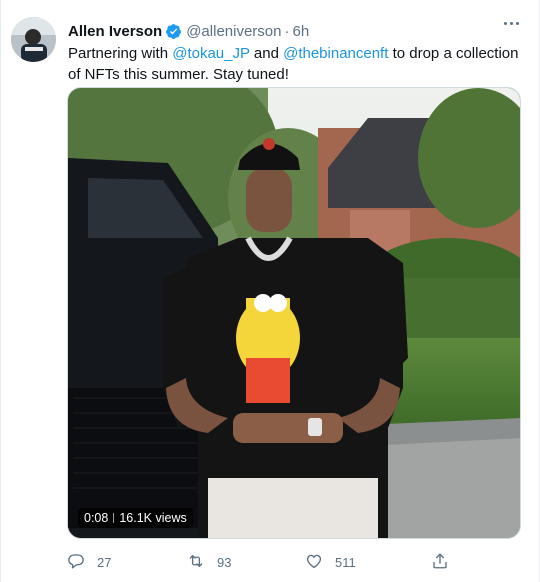  I want to click on reply-icon, so click(76, 562).